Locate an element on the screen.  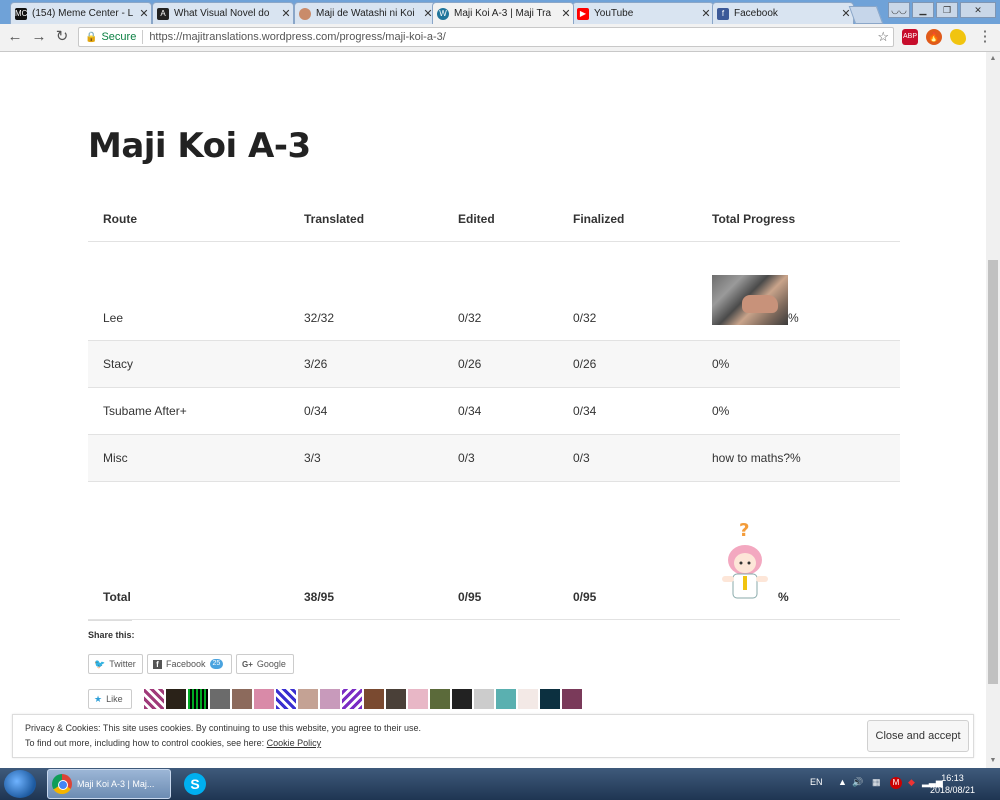
share-google-button: G+ Google is located at coordinates (265, 664).